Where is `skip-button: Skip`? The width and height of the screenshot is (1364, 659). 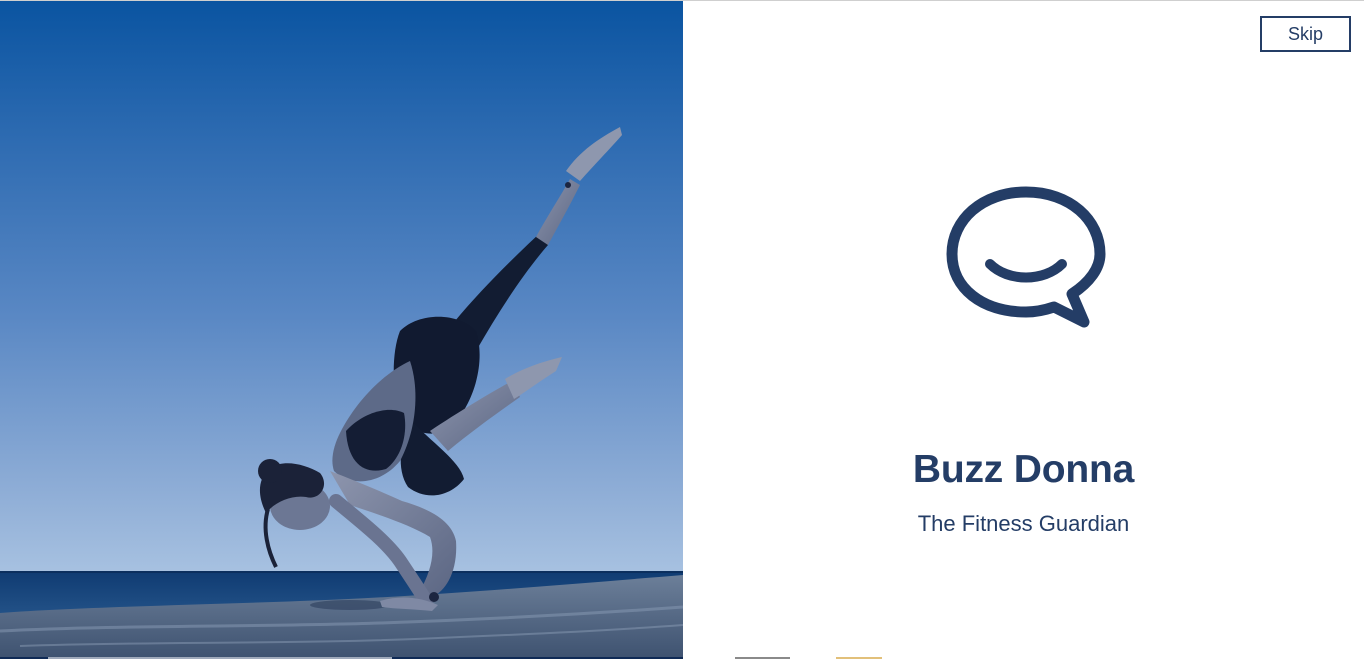 skip-button: Skip is located at coordinates (1305, 34).